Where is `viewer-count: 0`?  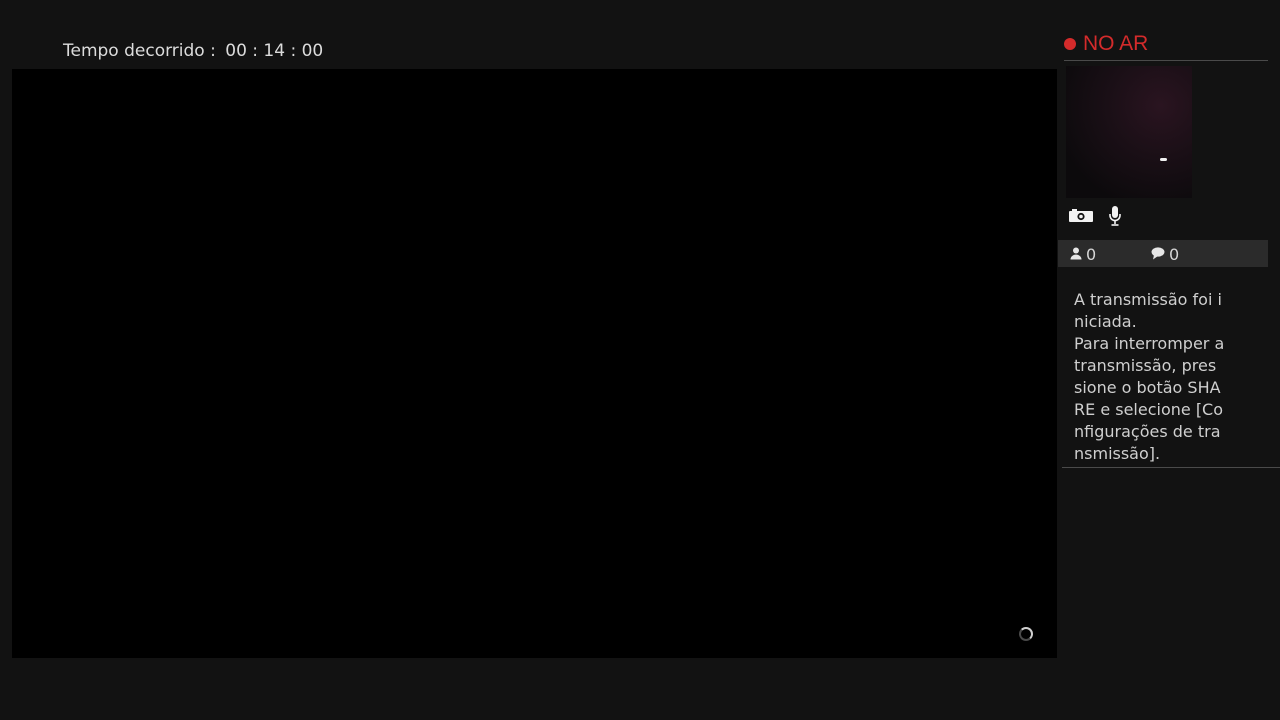 viewer-count: 0 is located at coordinates (1083, 254).